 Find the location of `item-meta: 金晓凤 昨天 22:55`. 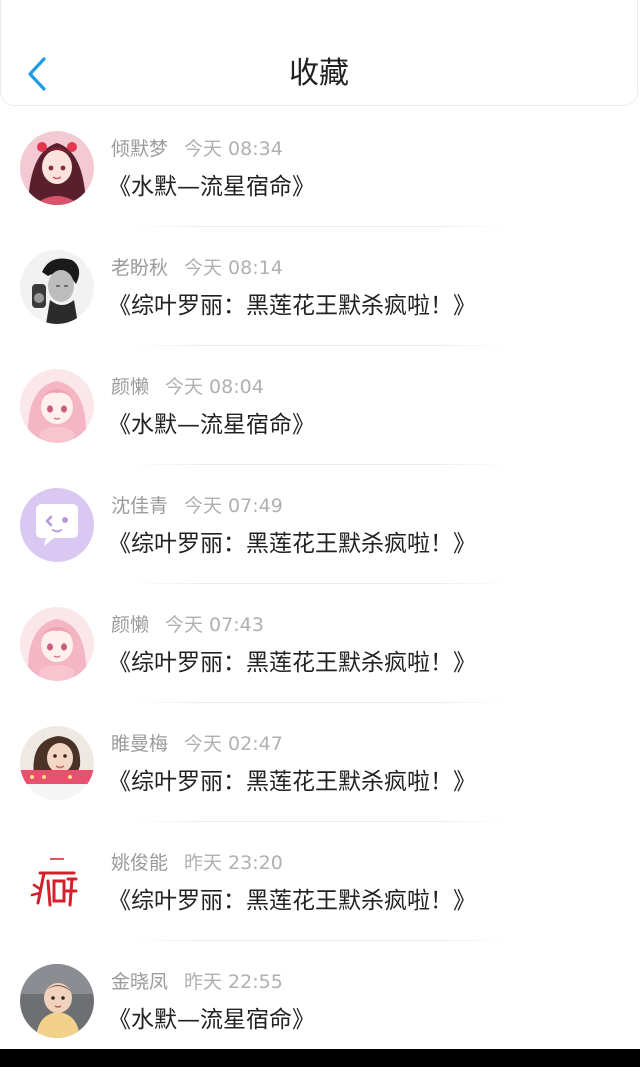

item-meta: 金晓凤 昨天 22:55 is located at coordinates (197, 982).